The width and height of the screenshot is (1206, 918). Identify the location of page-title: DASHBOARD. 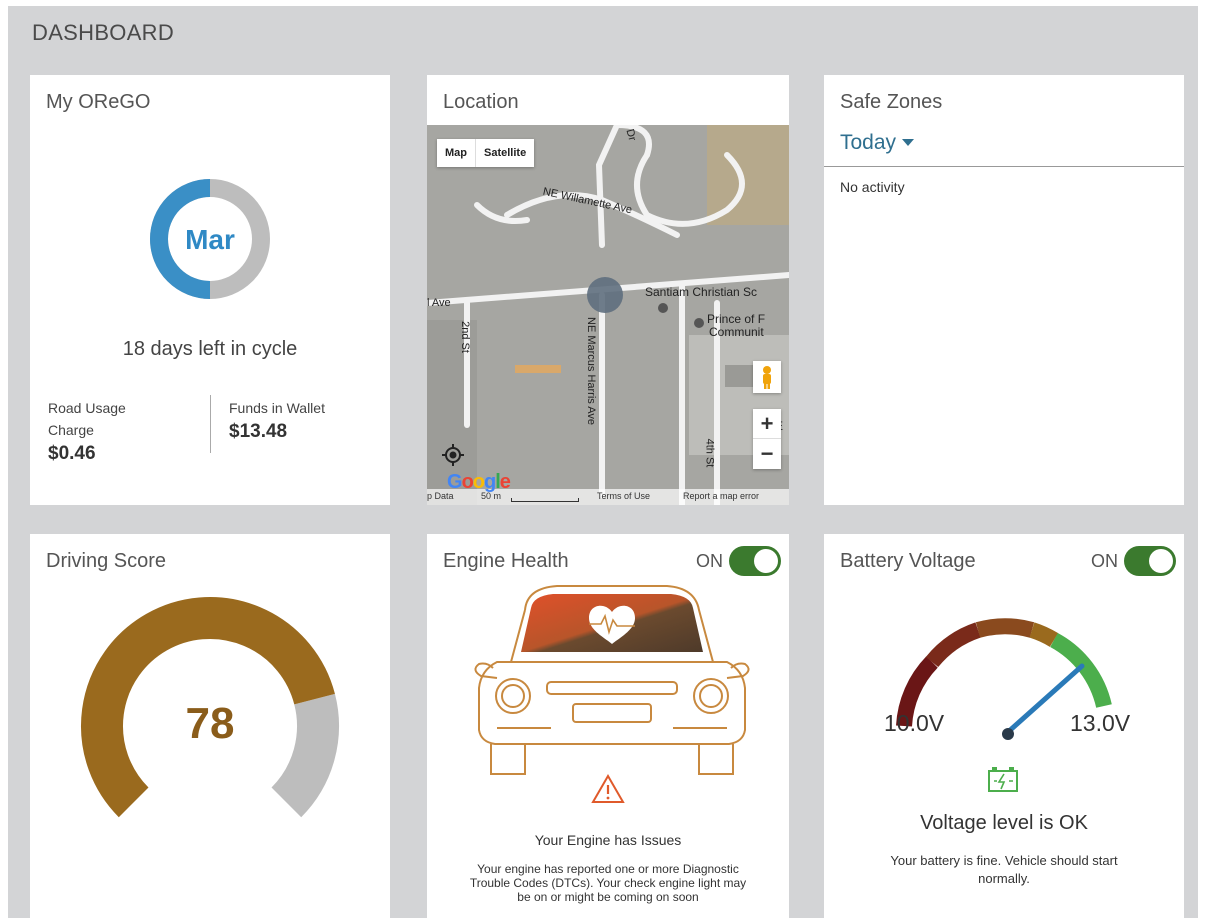
(103, 32).